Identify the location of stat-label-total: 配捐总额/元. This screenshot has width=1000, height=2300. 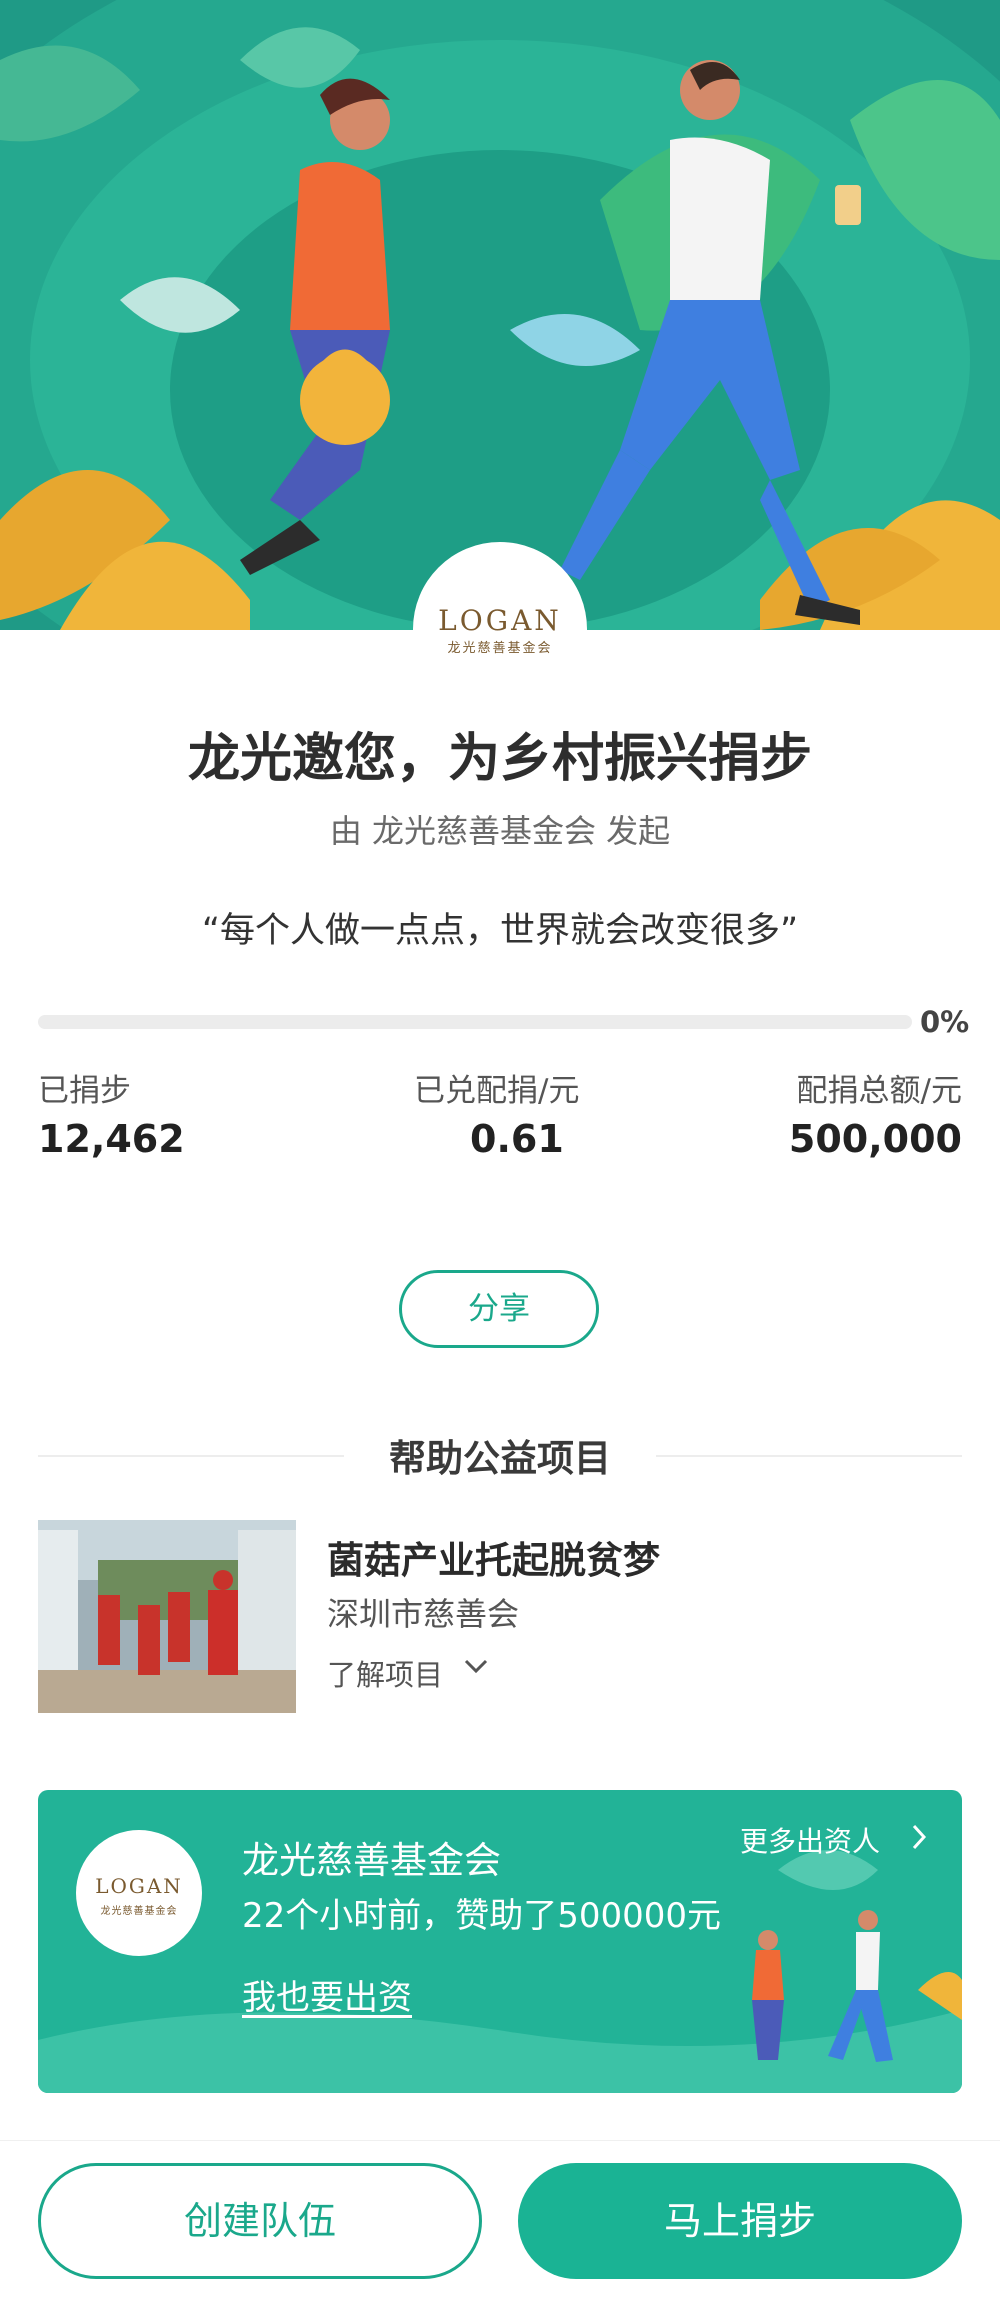
(879, 1091).